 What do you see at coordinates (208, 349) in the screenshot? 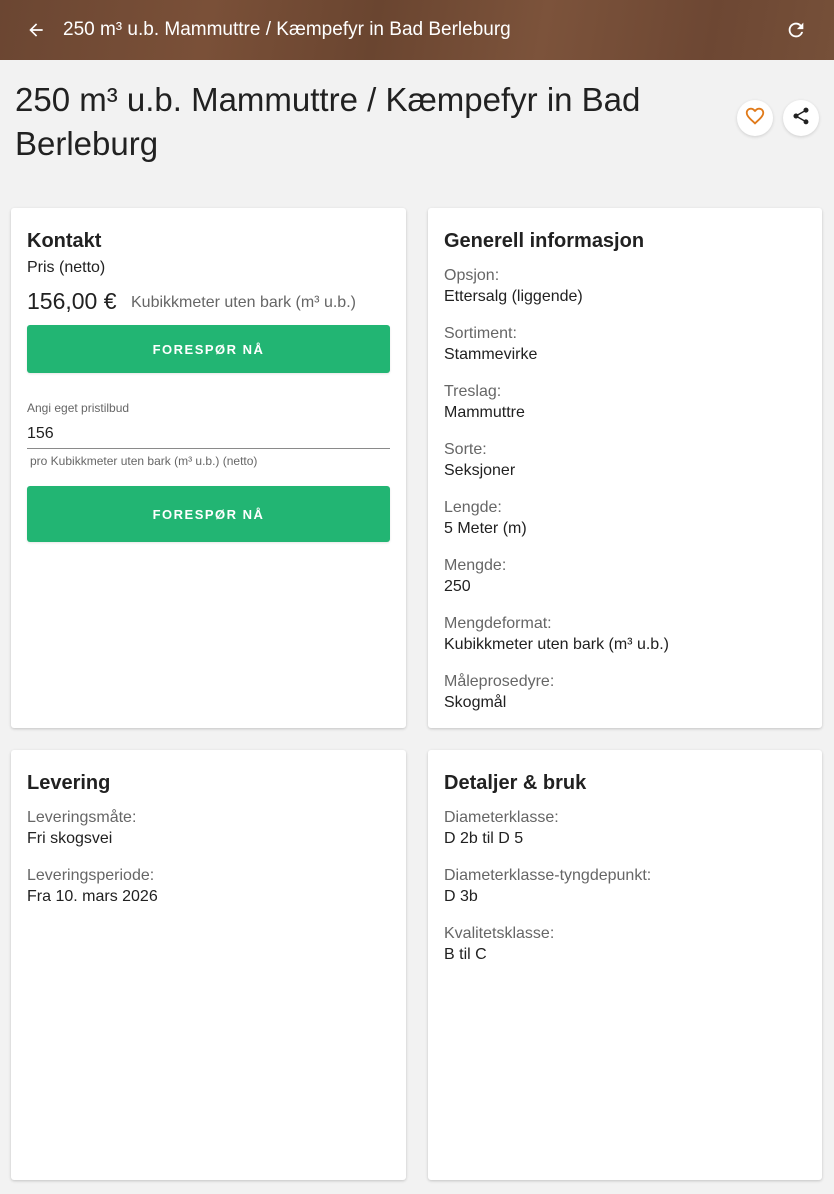
I see `inquire-now-button: FORESPØR NÅ` at bounding box center [208, 349].